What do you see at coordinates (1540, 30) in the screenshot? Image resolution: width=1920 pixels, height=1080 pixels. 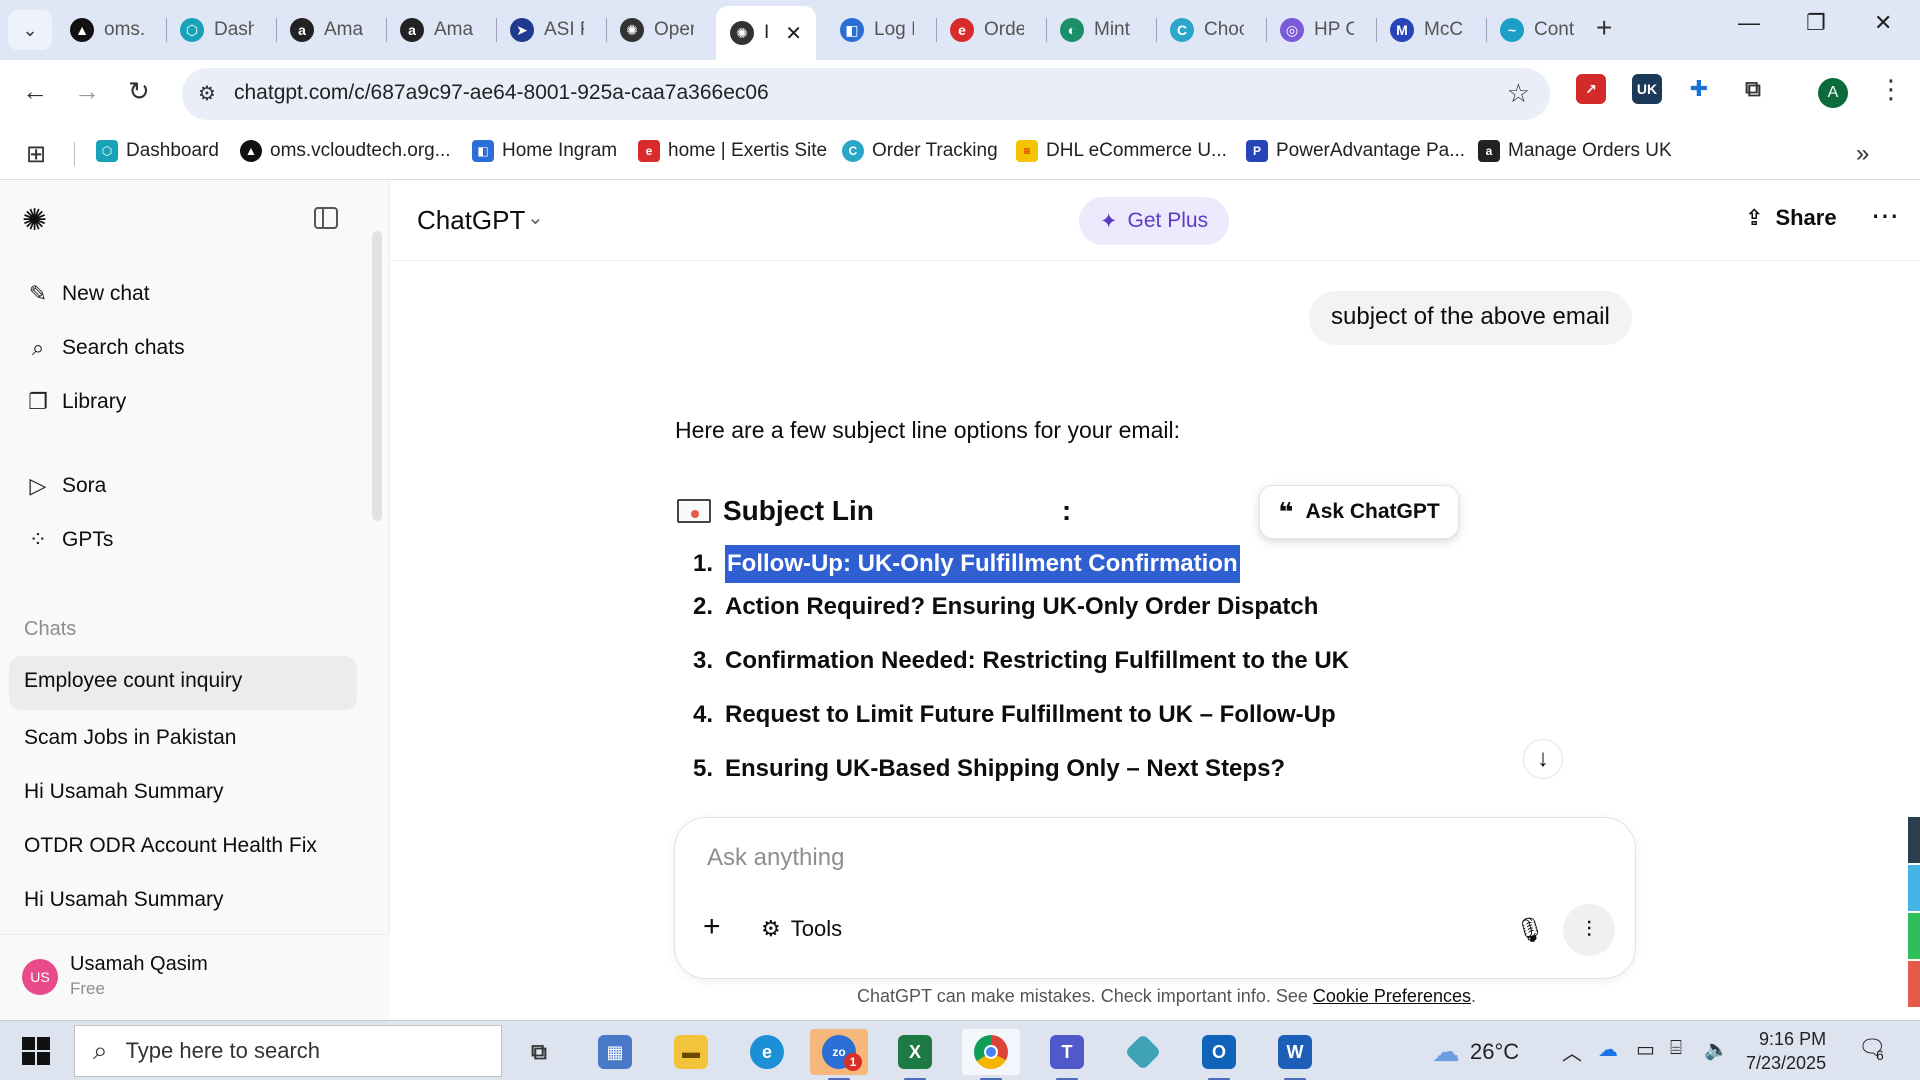 I see `browser-tab: ~ Cont` at bounding box center [1540, 30].